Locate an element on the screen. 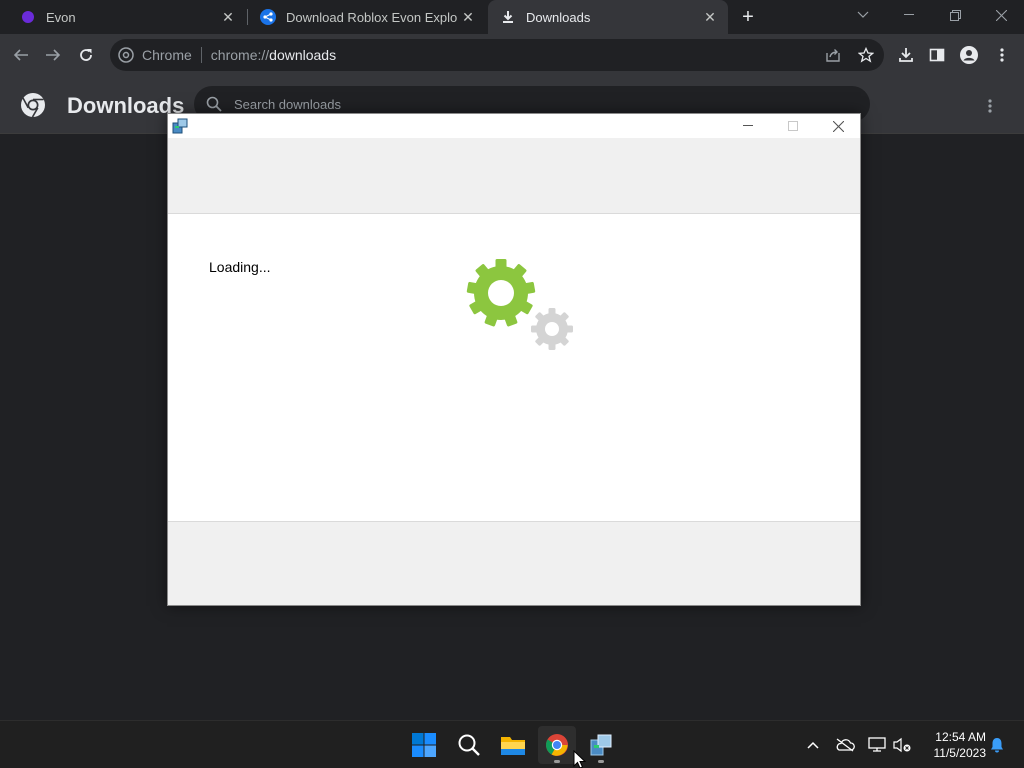 This screenshot has width=1024, height=768. network-icon is located at coordinates (877, 745).